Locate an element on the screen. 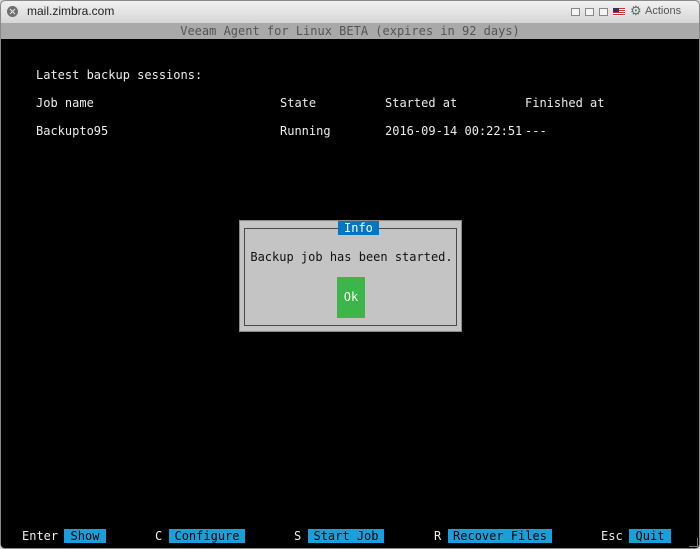 This screenshot has width=700, height=549. dialog-title: Info is located at coordinates (358, 228).